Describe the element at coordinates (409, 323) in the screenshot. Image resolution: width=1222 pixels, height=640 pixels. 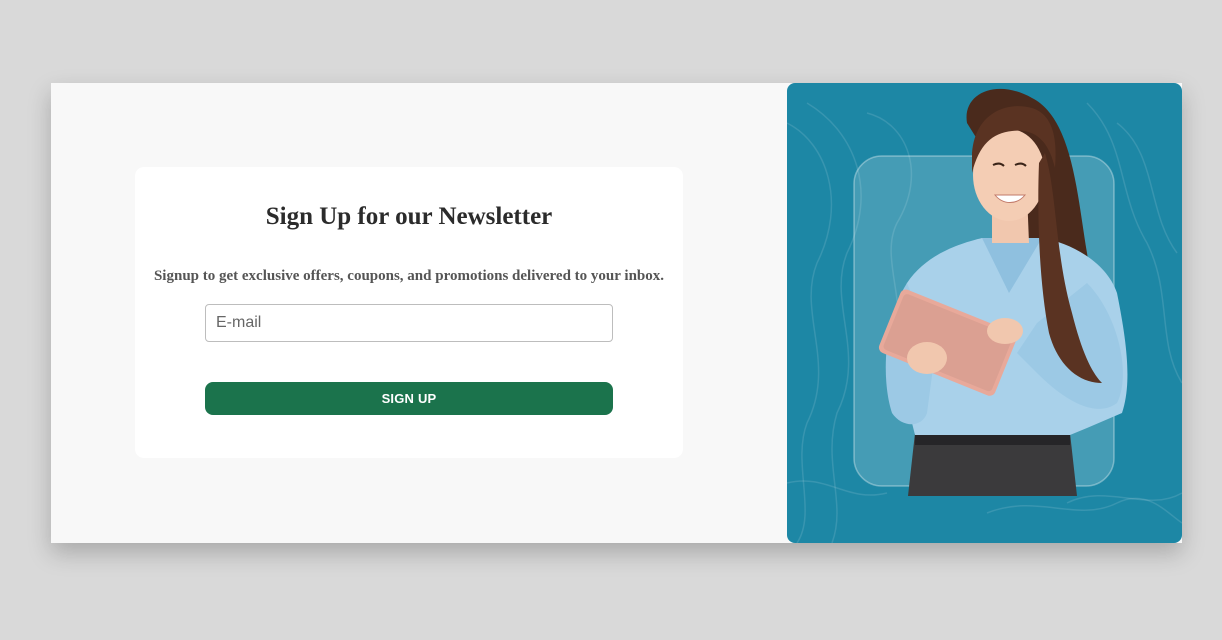
I see `email-field` at that location.